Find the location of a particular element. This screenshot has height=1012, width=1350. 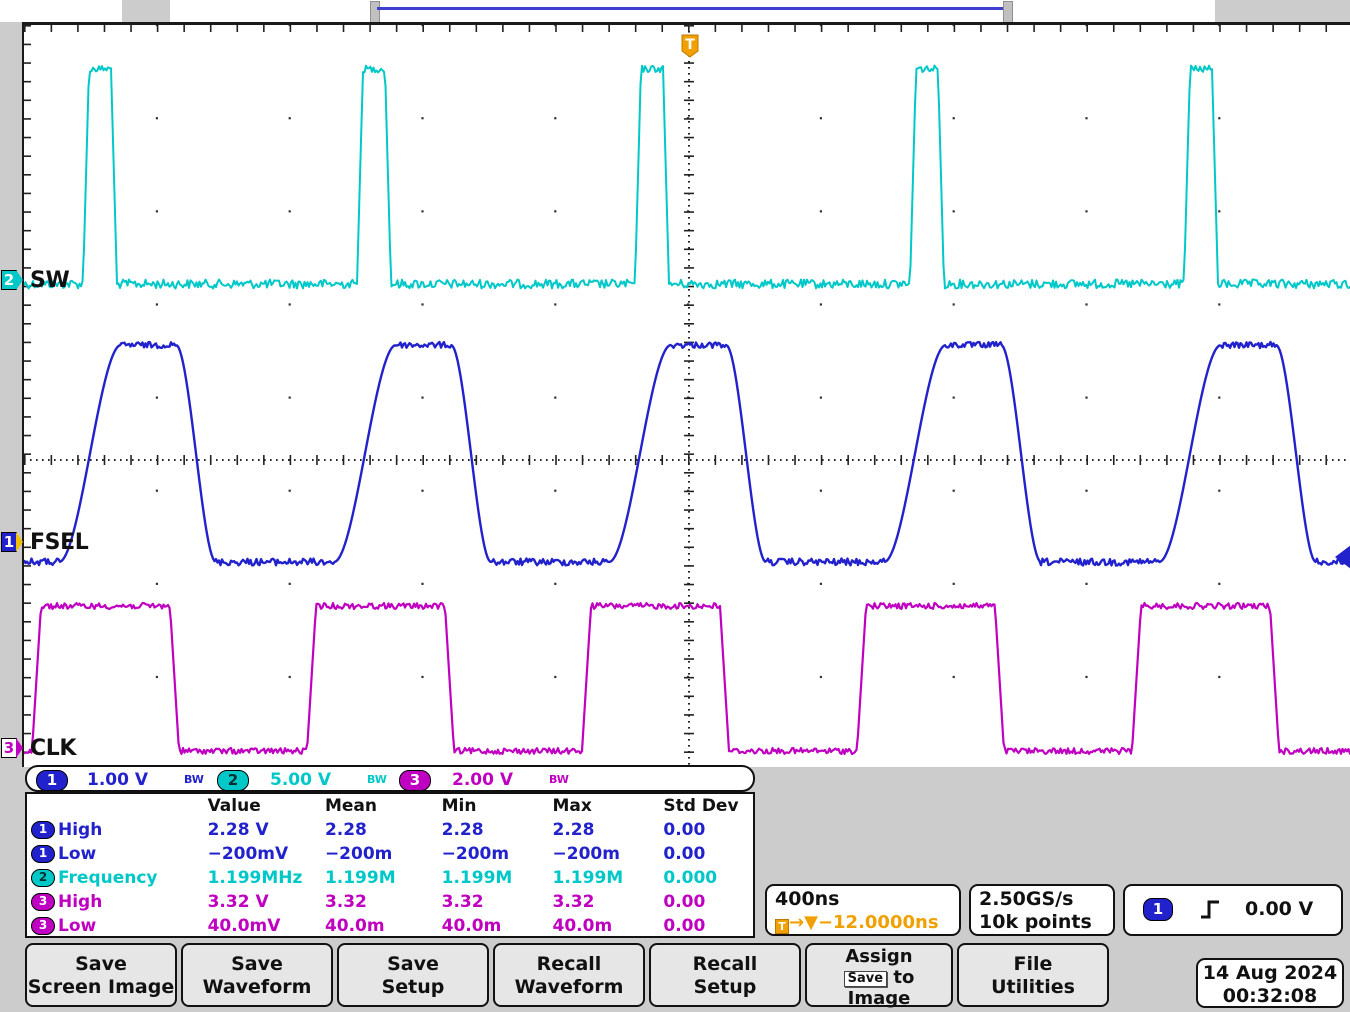

trigger-level: 0.00 V is located at coordinates (1279, 909).